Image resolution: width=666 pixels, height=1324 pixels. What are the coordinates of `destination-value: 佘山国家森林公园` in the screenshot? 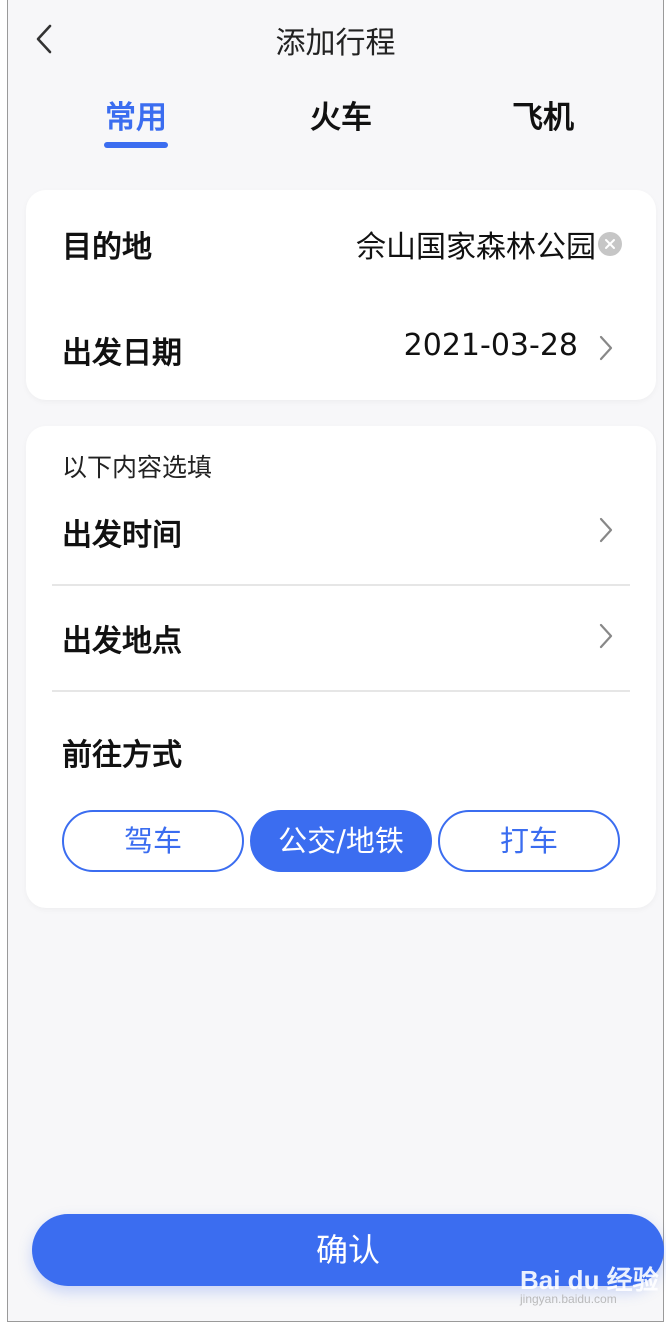 It's located at (476, 244).